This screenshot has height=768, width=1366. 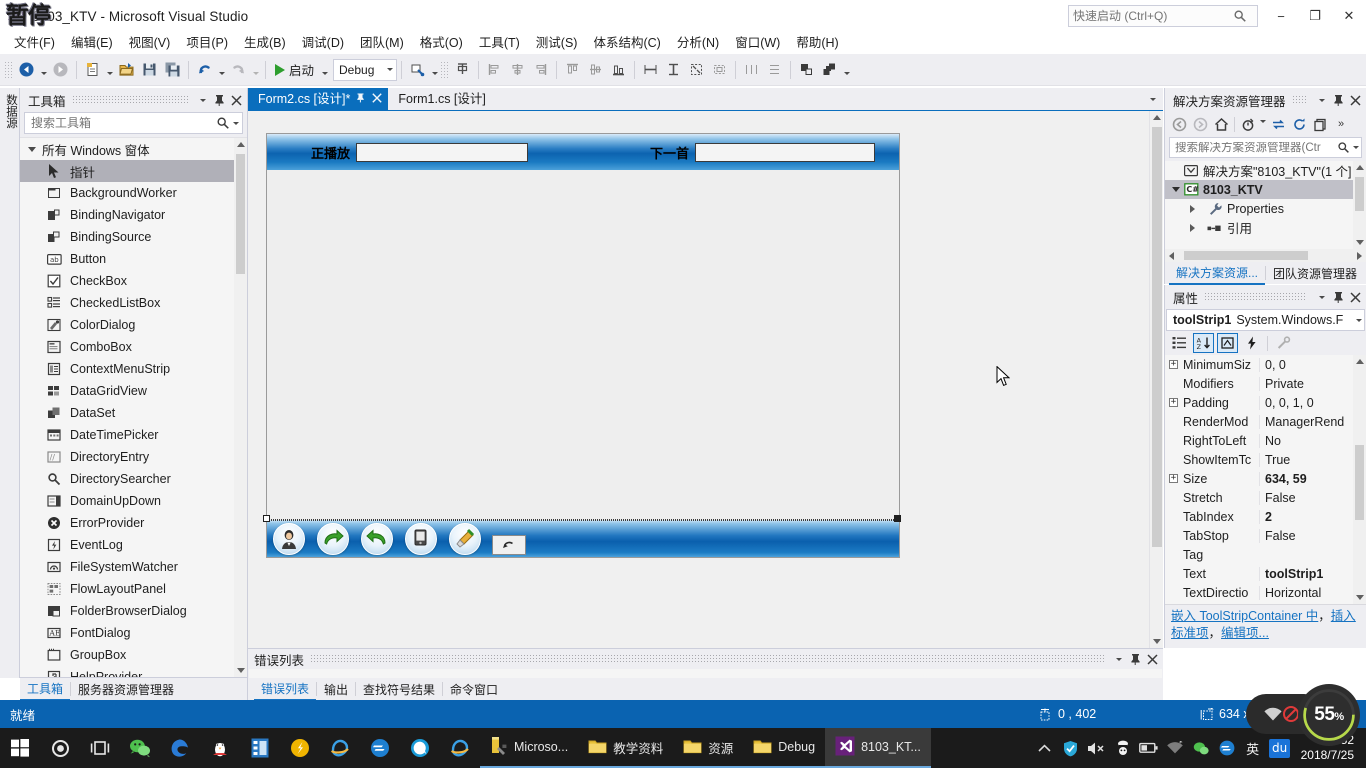 I want to click on property-row-textdirection: TextDirectio Horizontal, so click(x=1259, y=592).